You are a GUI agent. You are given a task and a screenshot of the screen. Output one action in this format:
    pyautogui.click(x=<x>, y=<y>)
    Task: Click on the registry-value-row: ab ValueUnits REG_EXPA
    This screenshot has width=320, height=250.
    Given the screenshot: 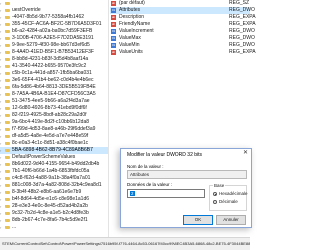 What is the action you would take?
    pyautogui.click(x=183, y=52)
    